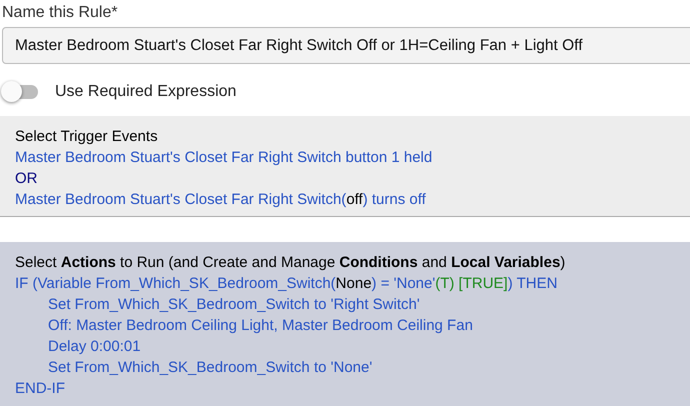 This screenshot has height=406, width=690. I want to click on trigger-title: Select Trigger Events, so click(87, 137).